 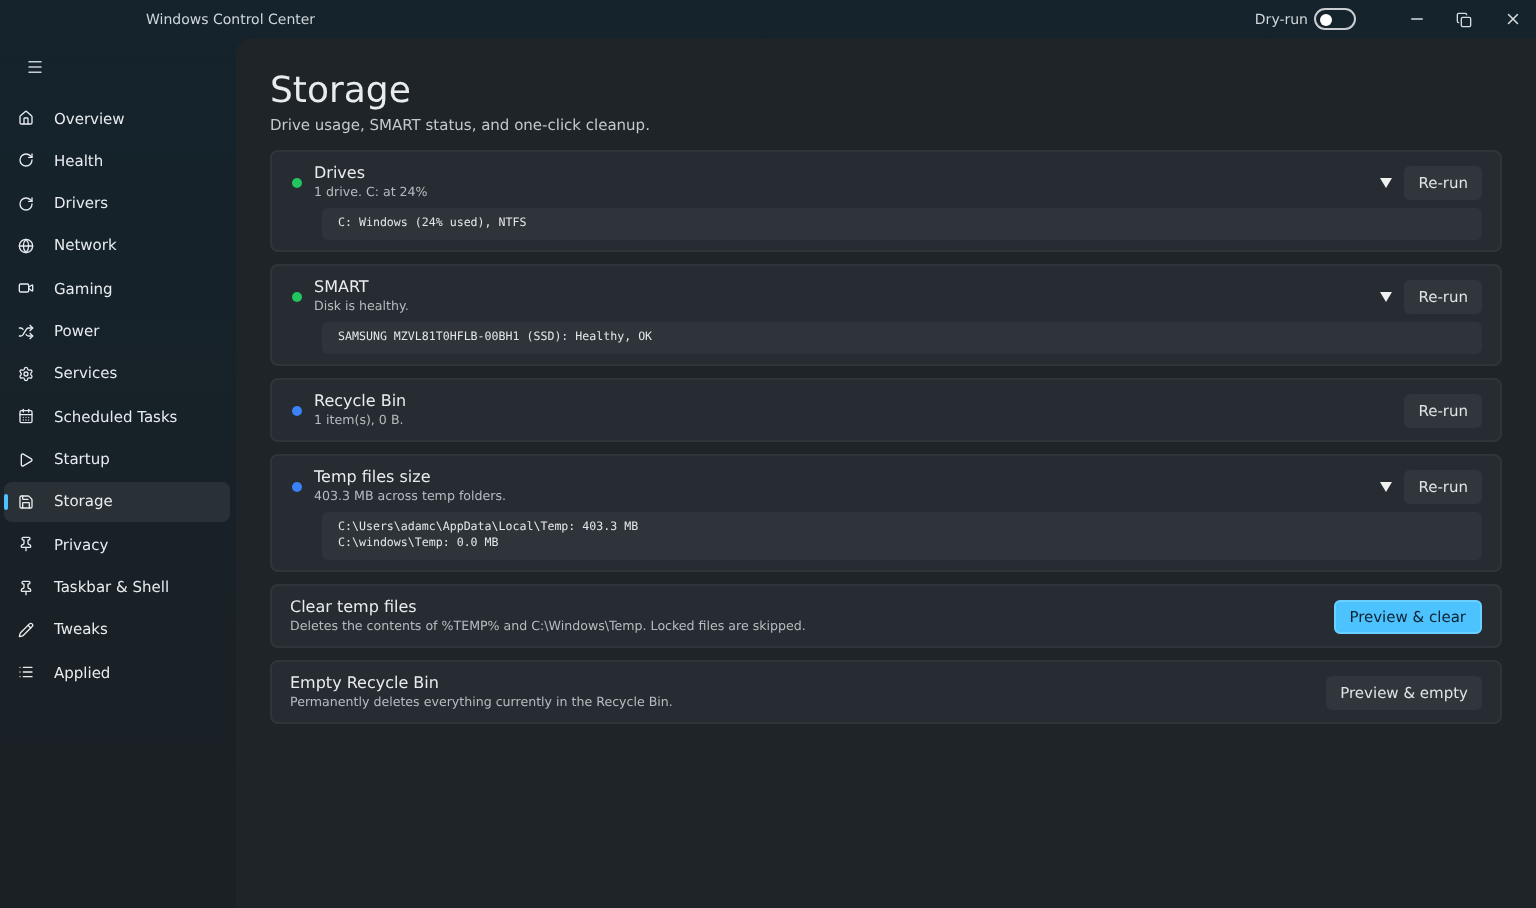 I want to click on check-title: Temp files size, so click(x=373, y=477).